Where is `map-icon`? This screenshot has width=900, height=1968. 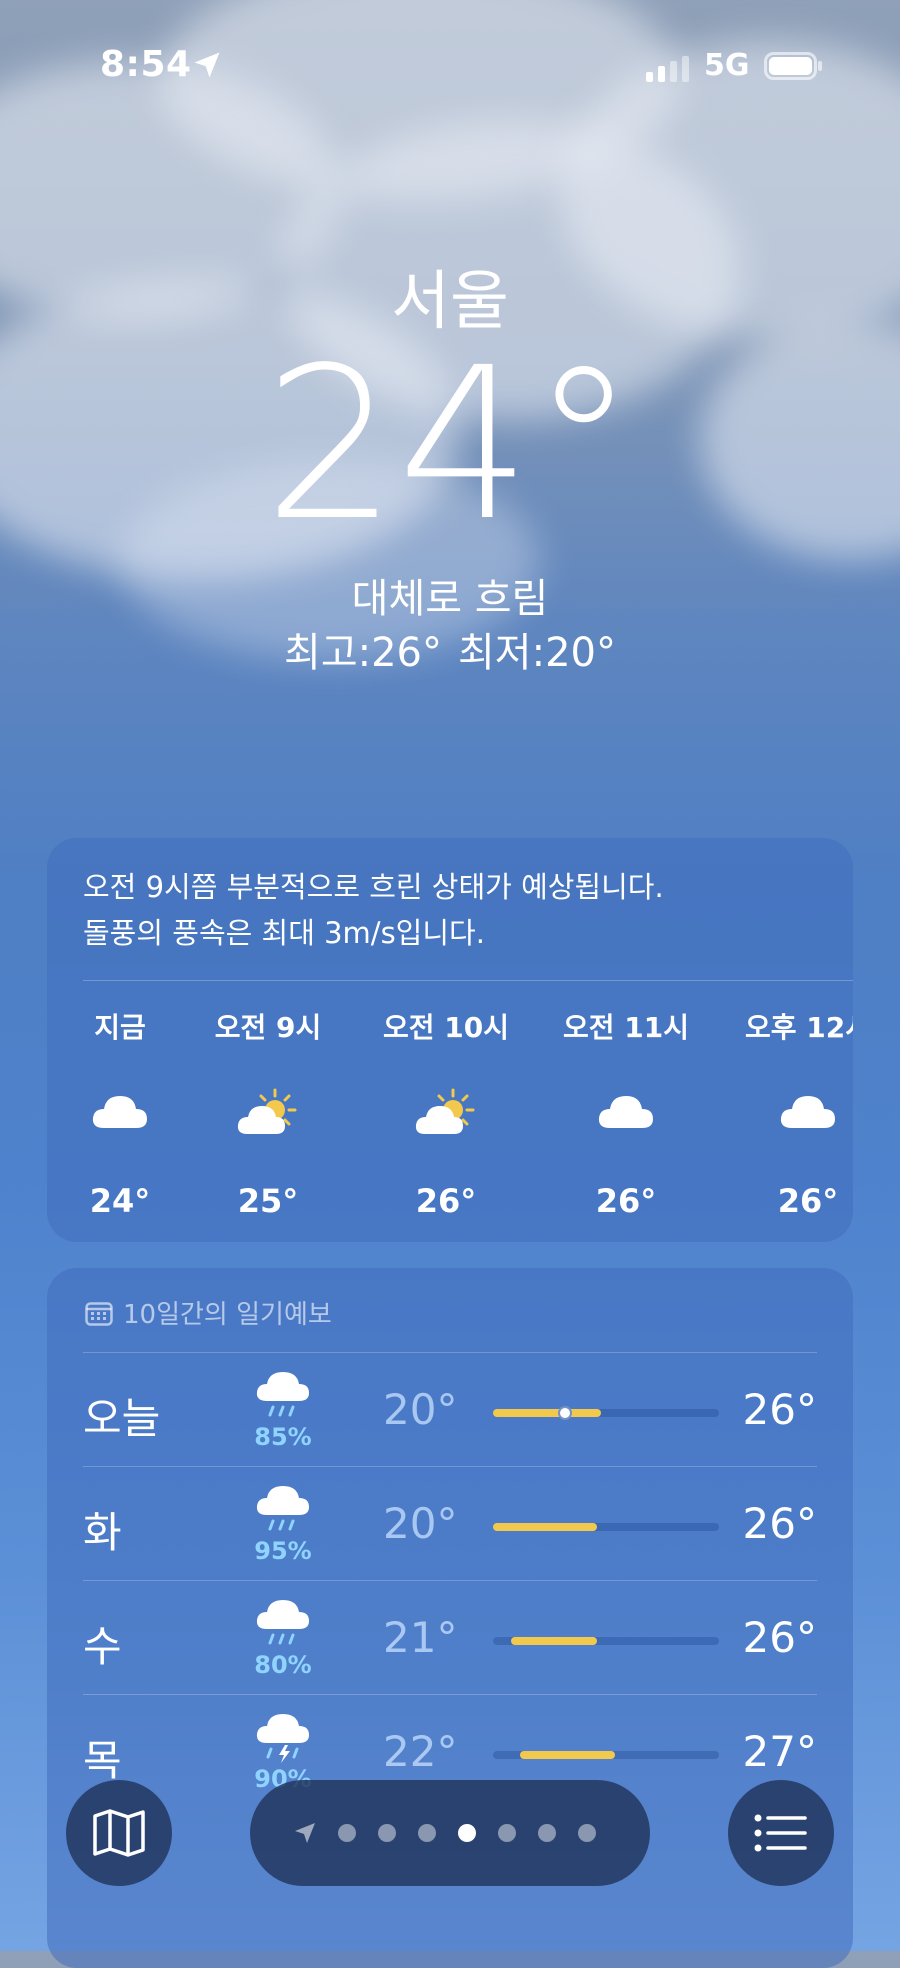
map-icon is located at coordinates (119, 1833).